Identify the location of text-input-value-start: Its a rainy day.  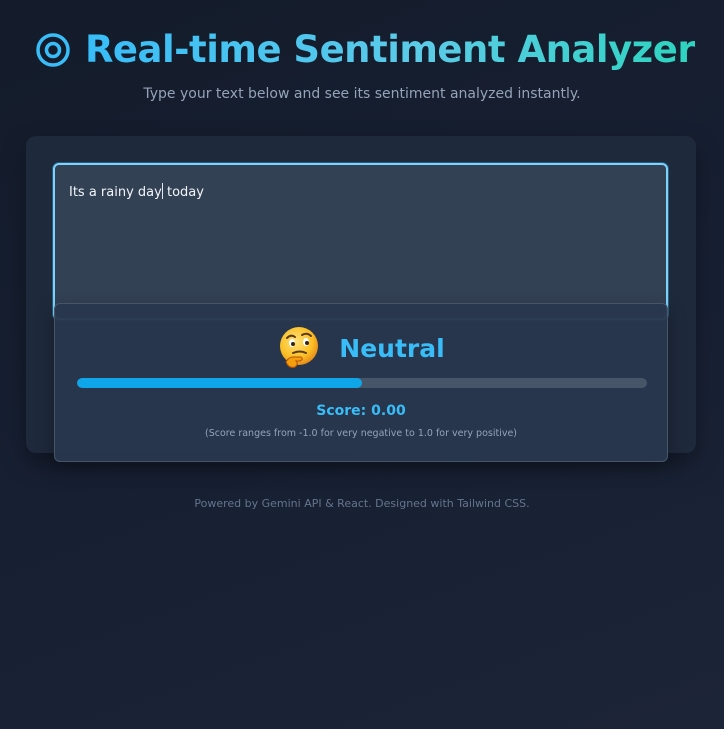
(115, 192).